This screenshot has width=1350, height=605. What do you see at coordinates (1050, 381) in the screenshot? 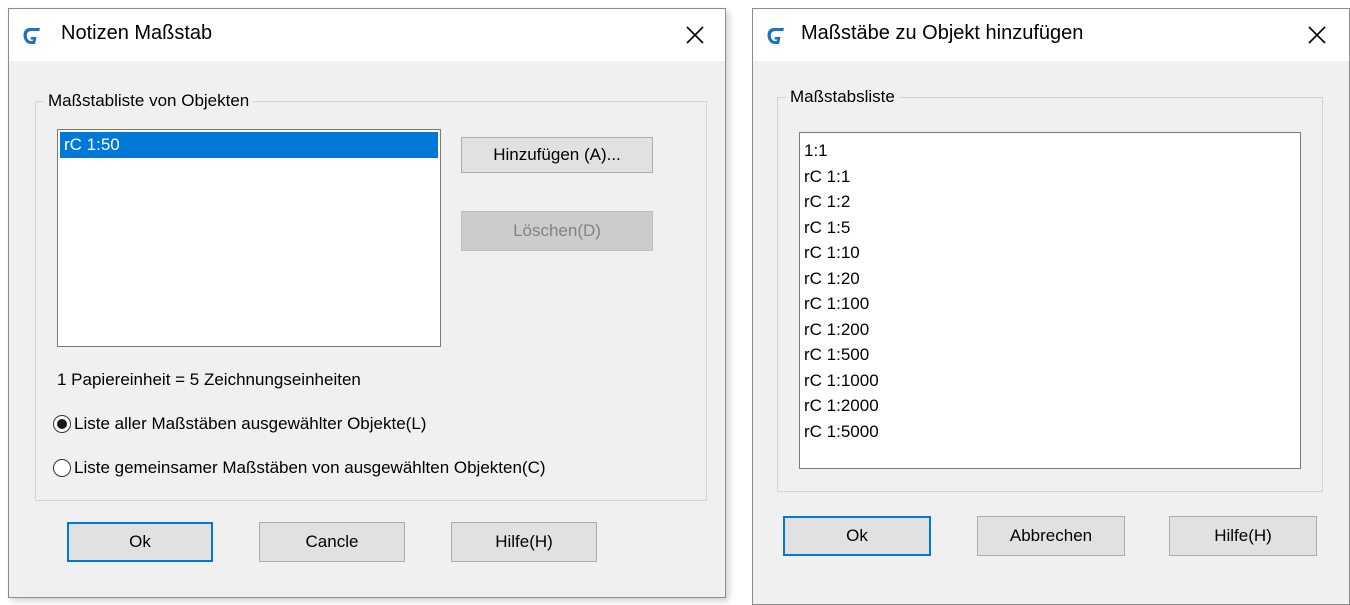
I see `list-item: rC 1:1000` at bounding box center [1050, 381].